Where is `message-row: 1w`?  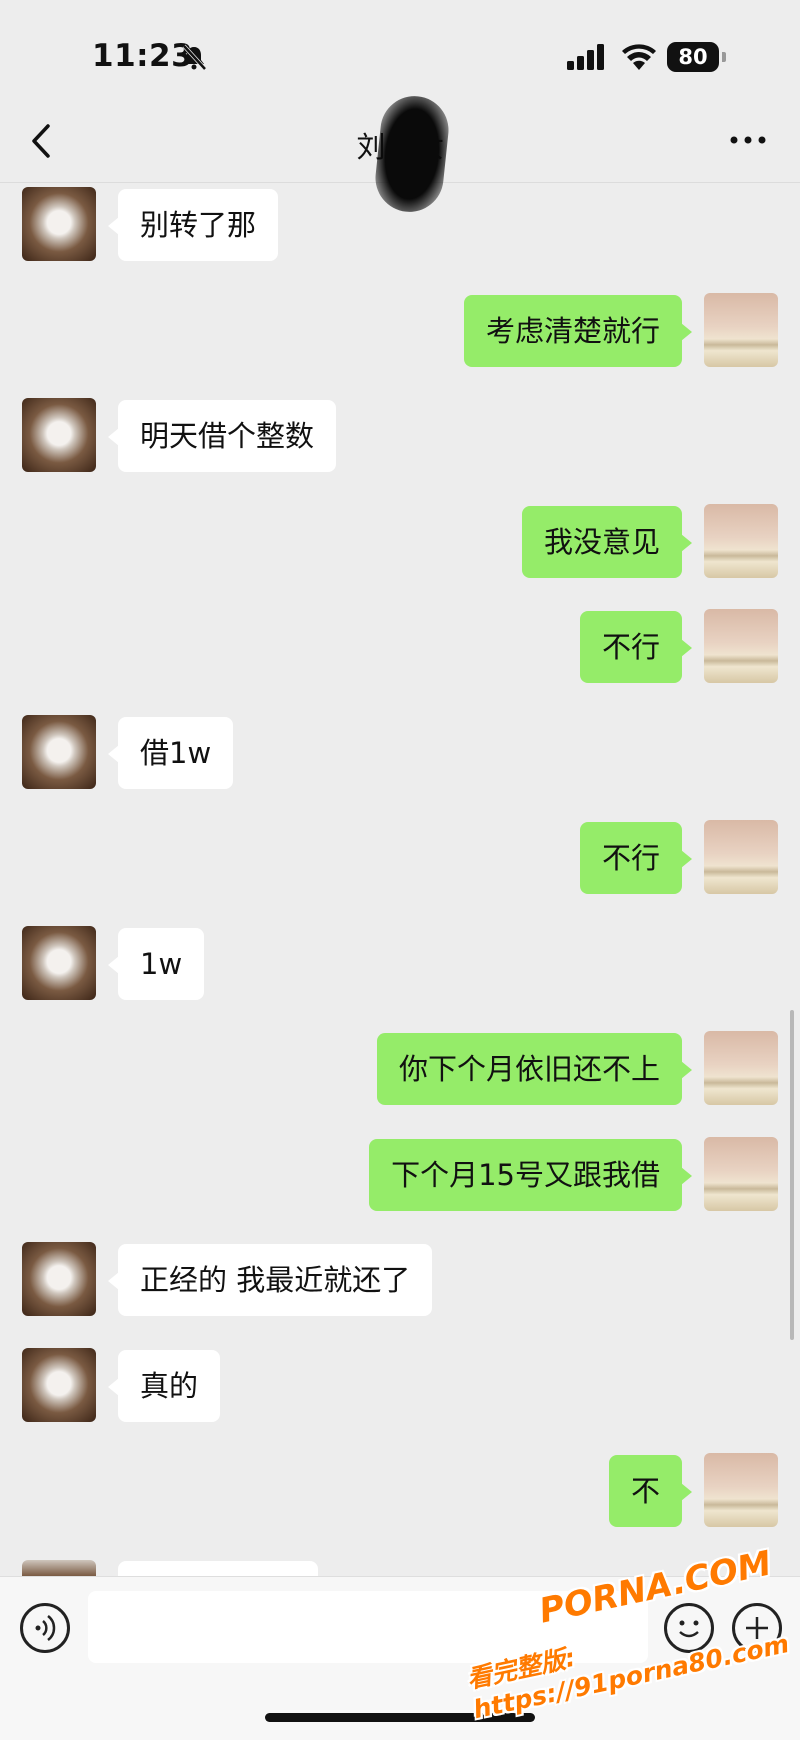
message-row: 1w is located at coordinates (400, 964).